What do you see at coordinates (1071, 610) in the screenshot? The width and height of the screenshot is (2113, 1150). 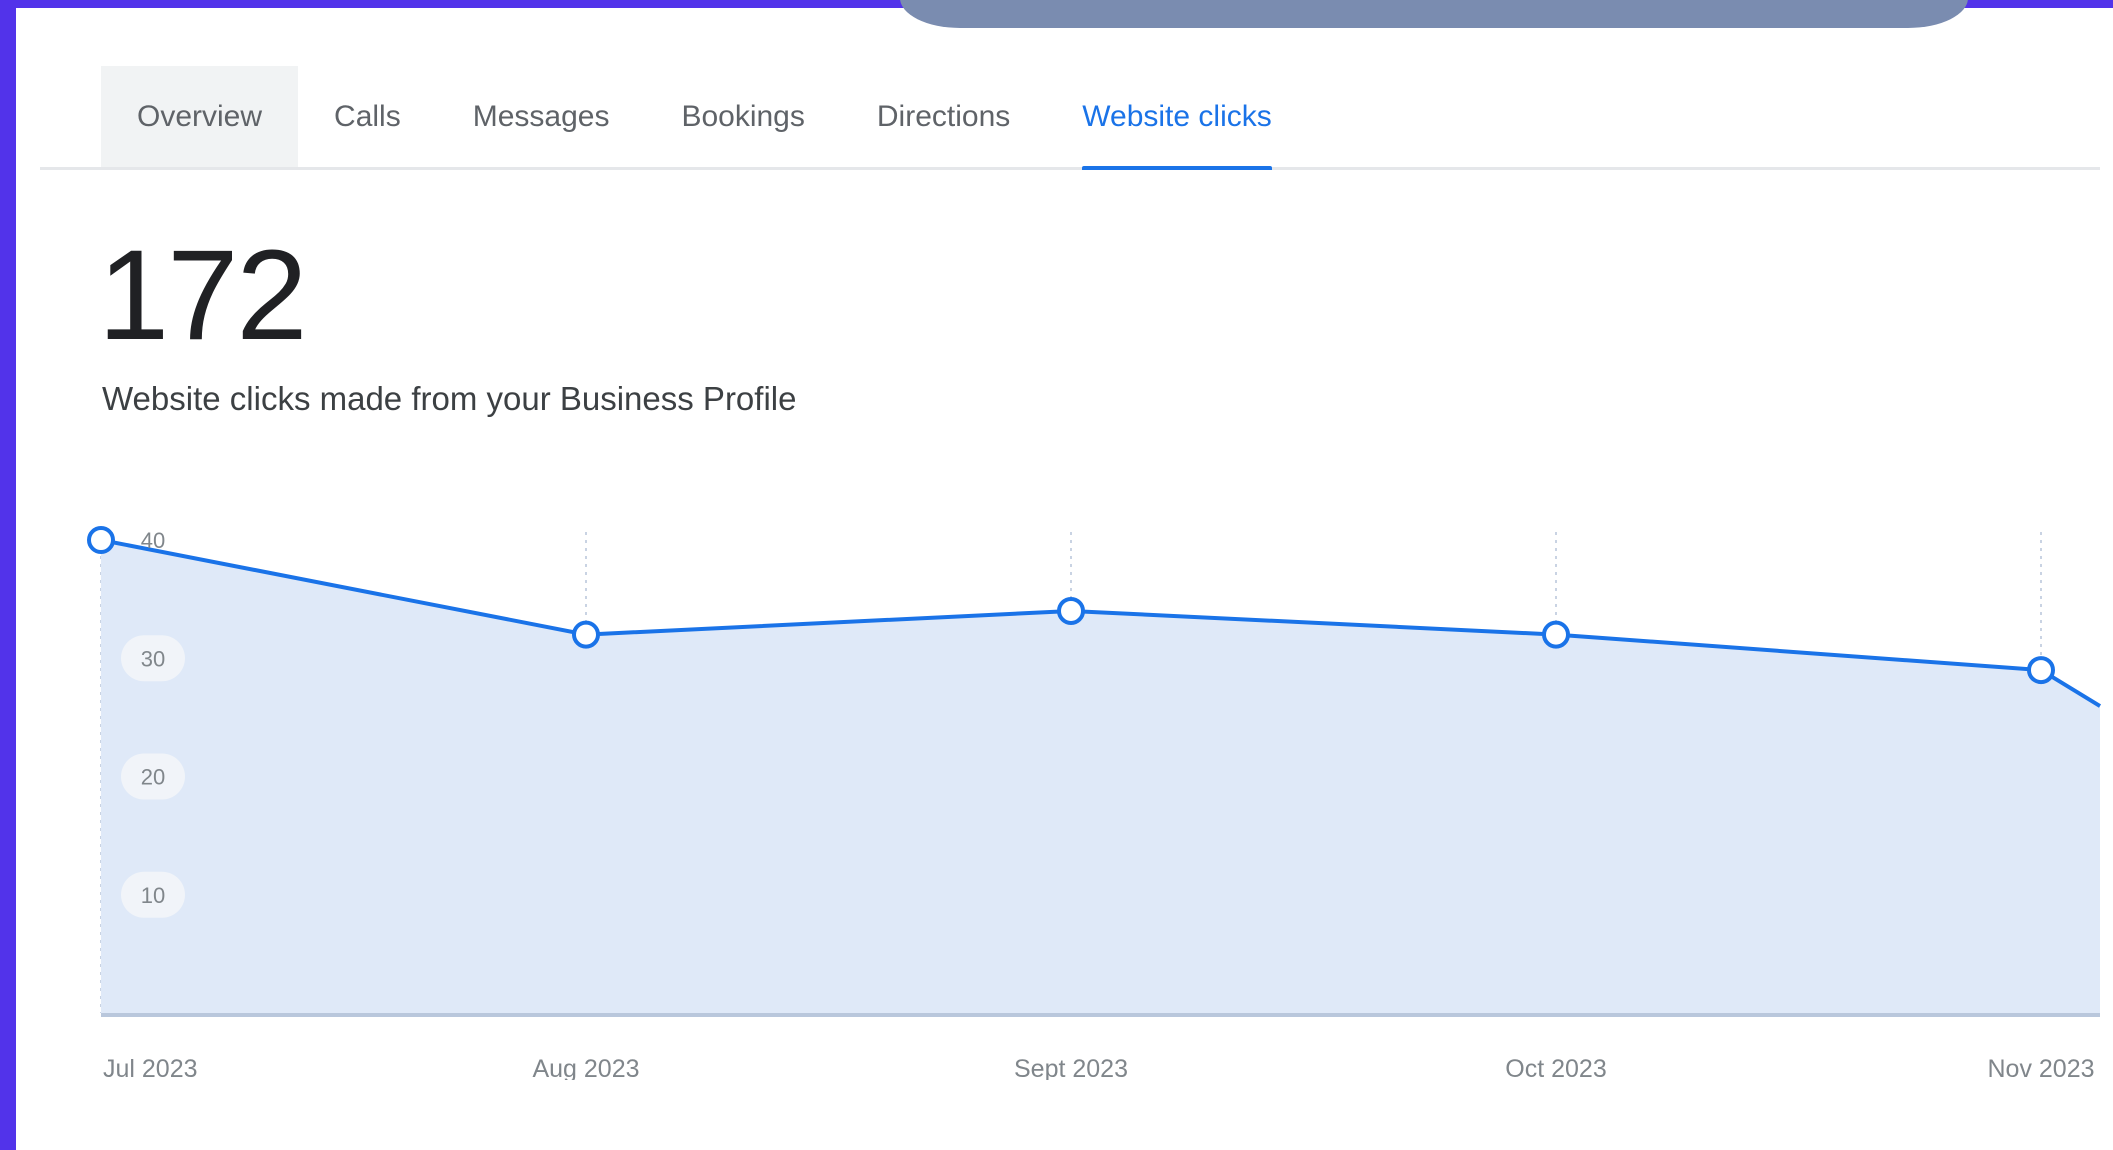 I see `data-point-sept-2023` at bounding box center [1071, 610].